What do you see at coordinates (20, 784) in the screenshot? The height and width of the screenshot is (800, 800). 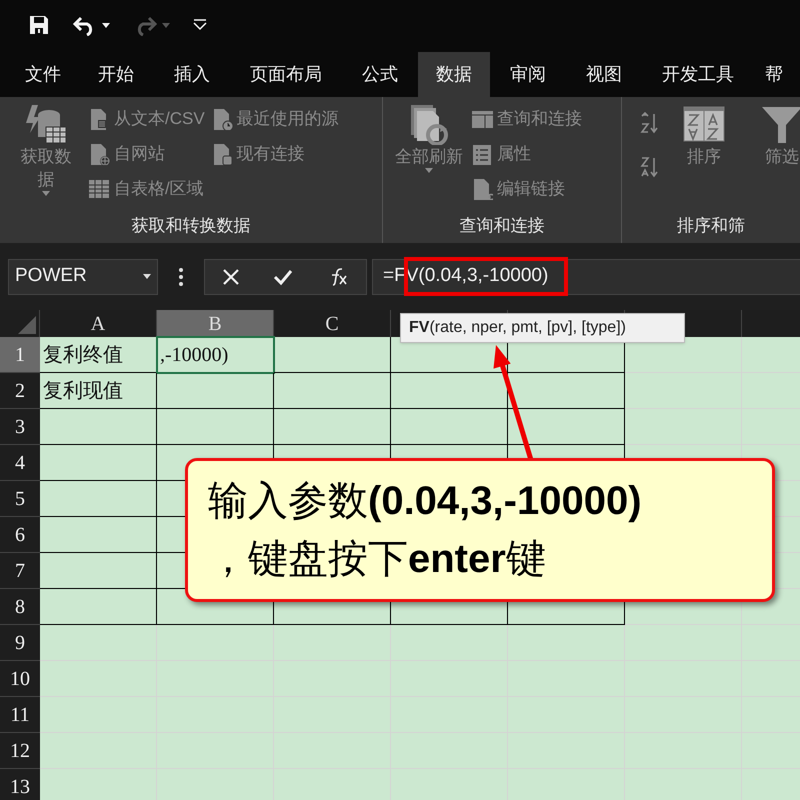 I see `row-header: 13` at bounding box center [20, 784].